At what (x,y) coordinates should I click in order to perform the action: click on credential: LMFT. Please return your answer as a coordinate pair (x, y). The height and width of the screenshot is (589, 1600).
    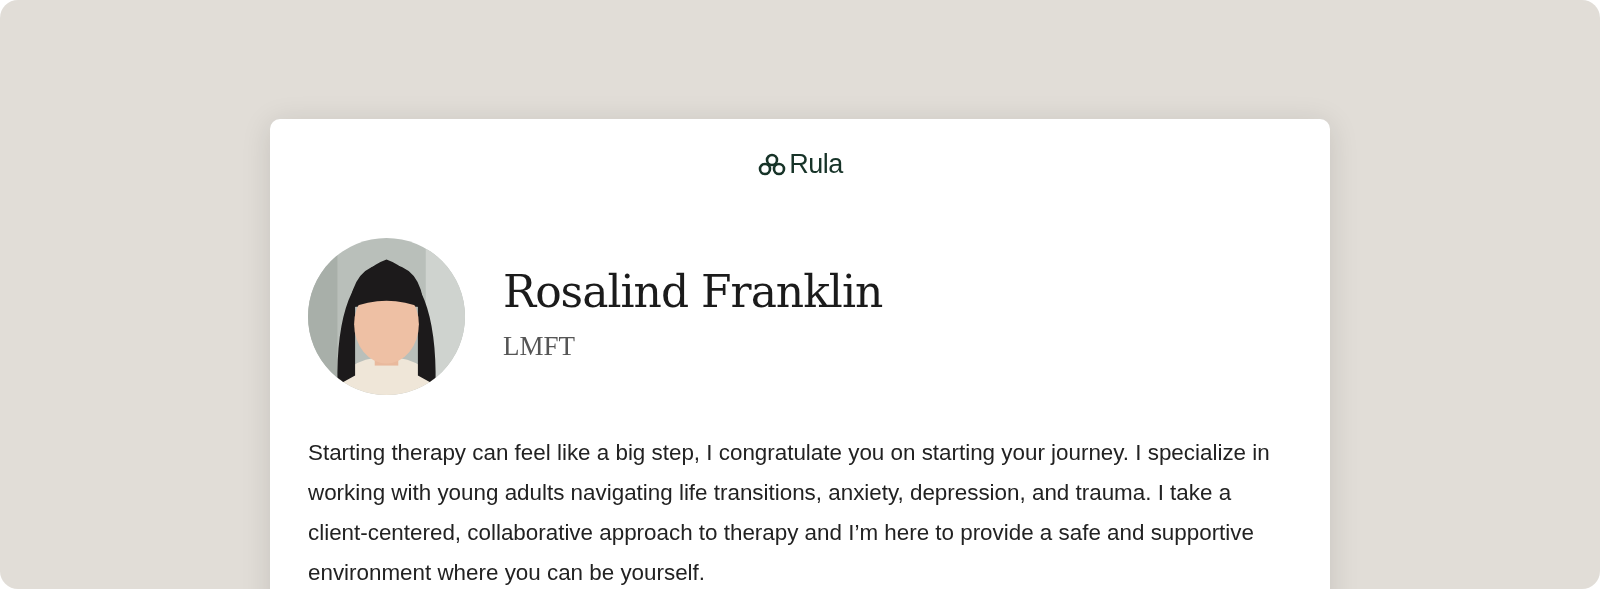
    Looking at the image, I should click on (539, 346).